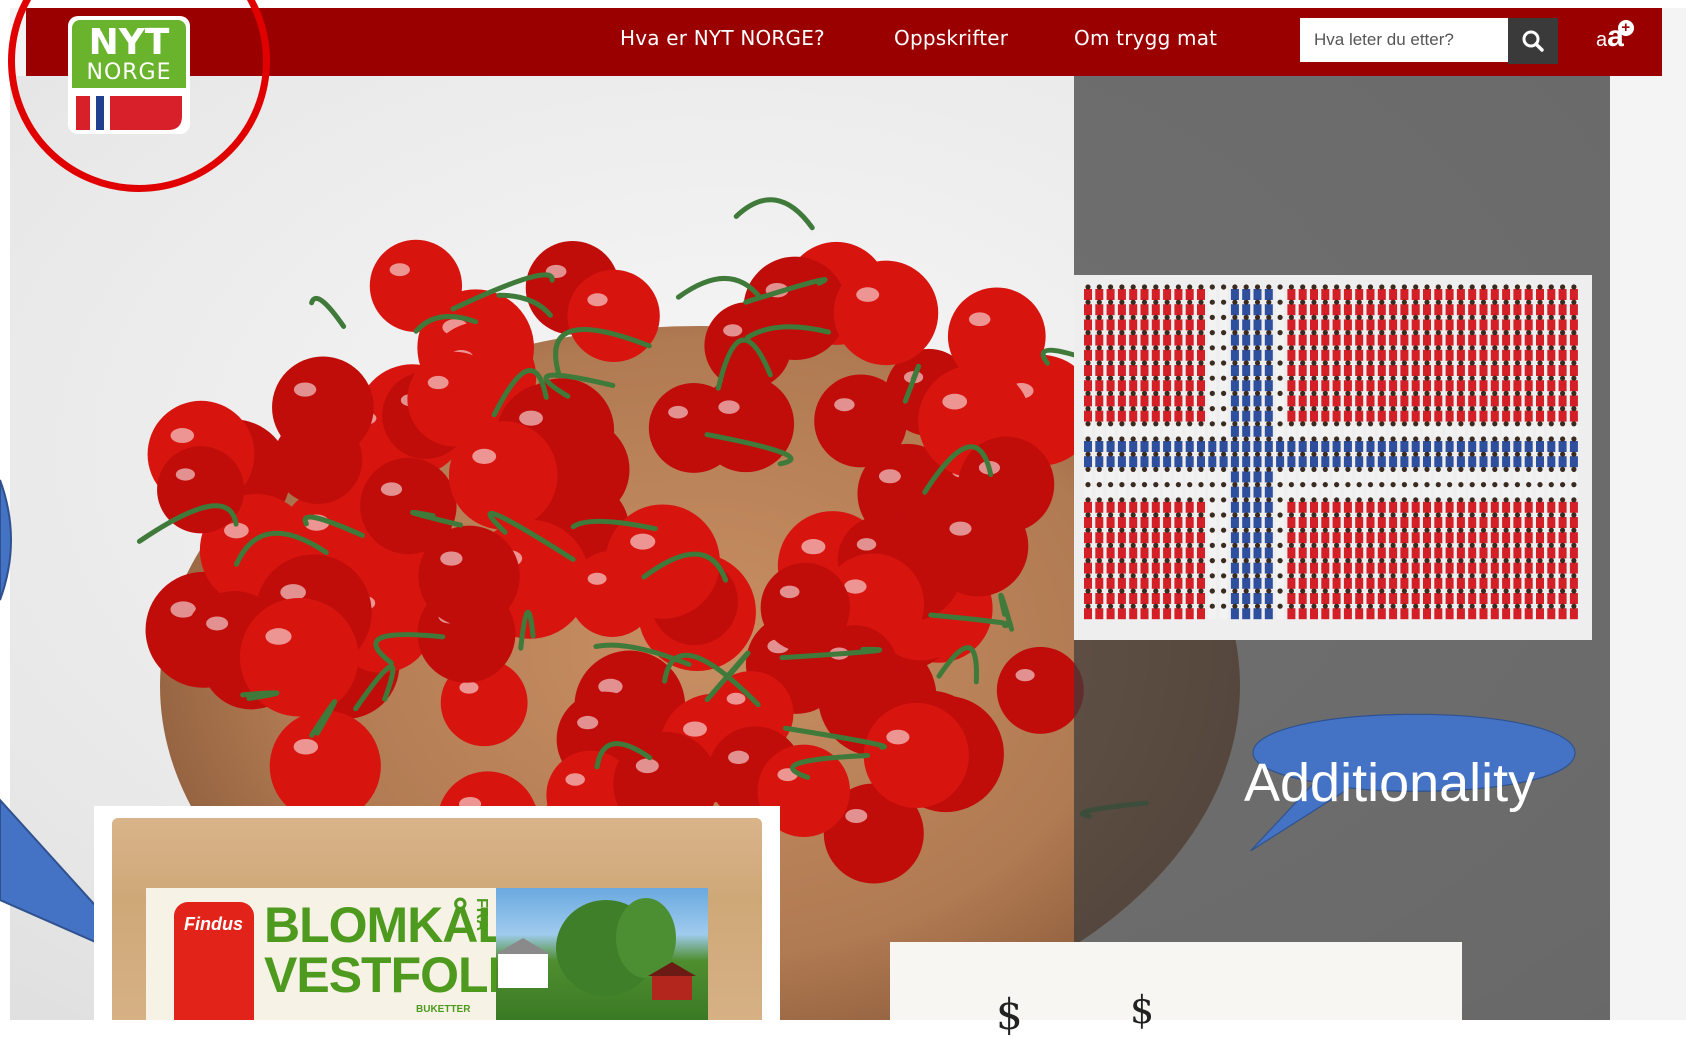  Describe the element at coordinates (1145, 38) in the screenshot. I see `nav-link-food-safety: Om trygg mat` at that location.